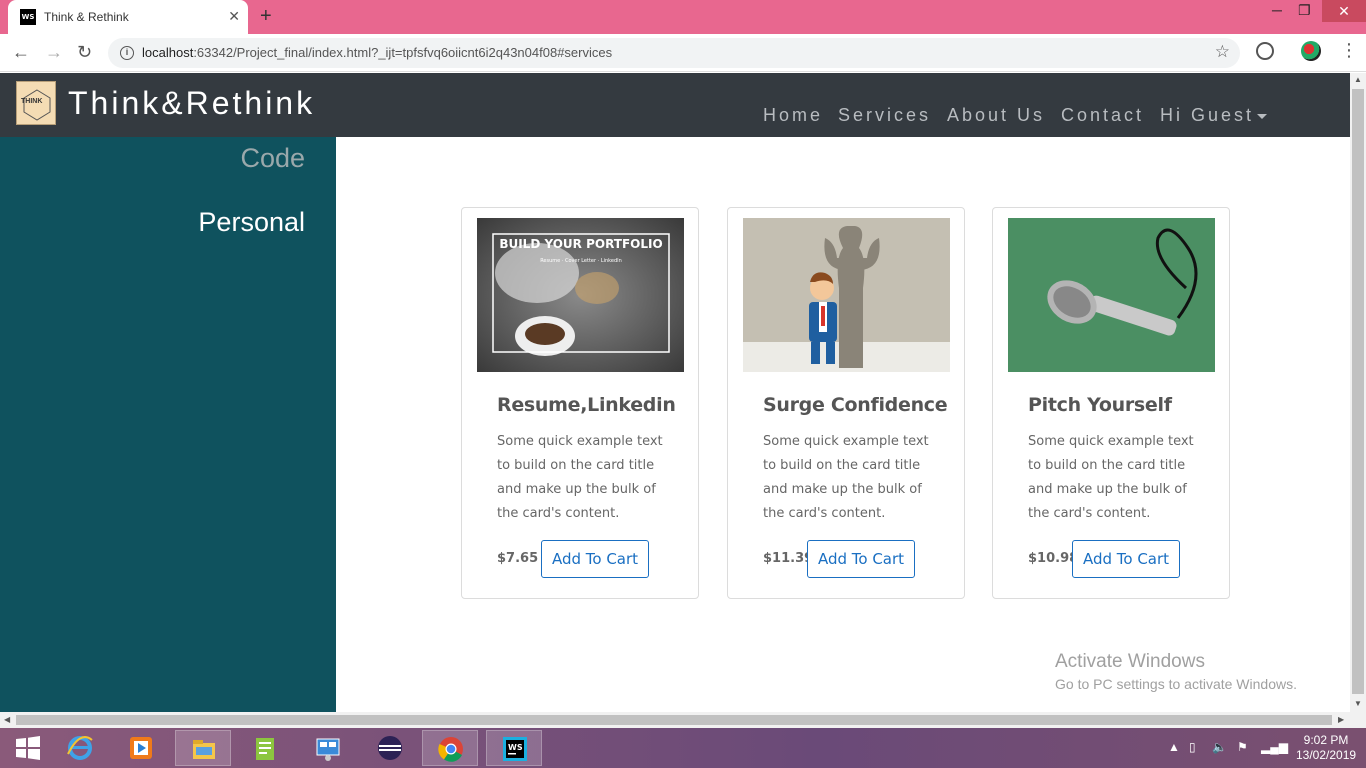 Image resolution: width=1366 pixels, height=768 pixels. I want to click on taskbar-control-panel, so click(328, 748).